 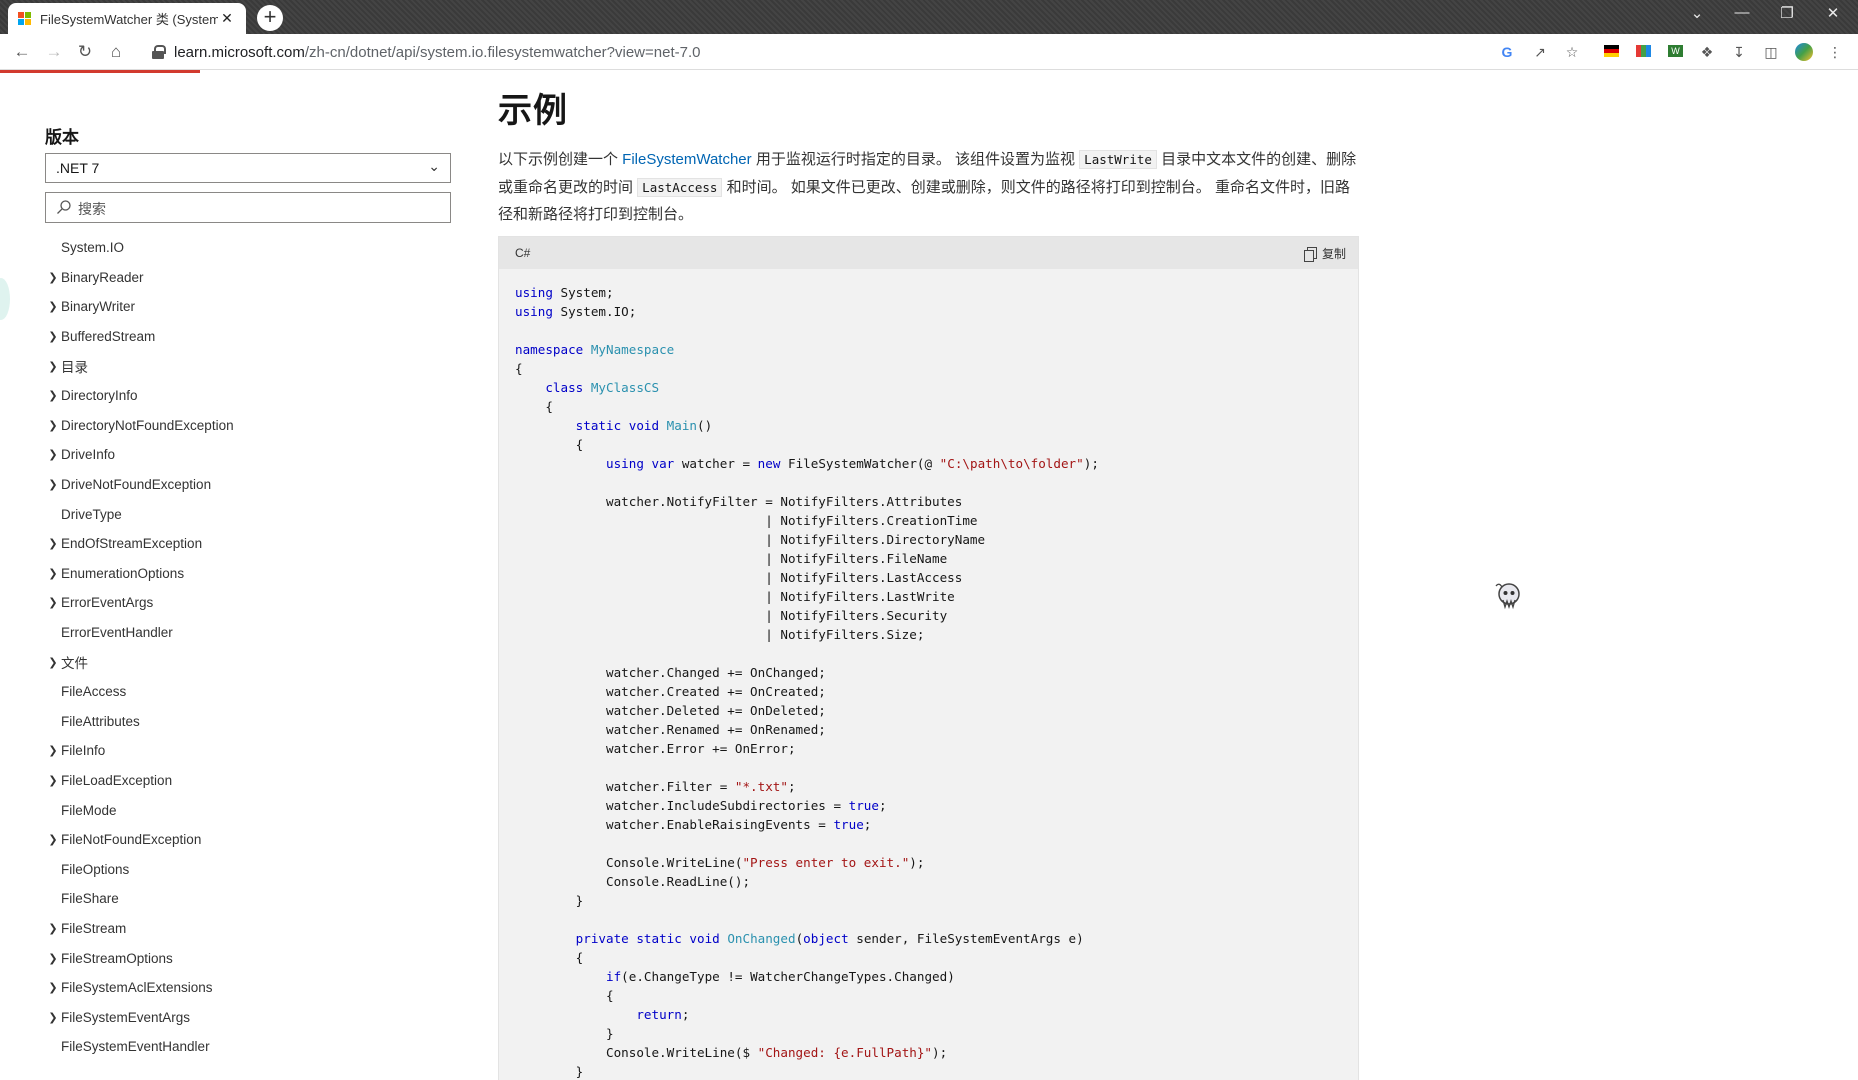 I want to click on toc-item: ❯ DriveInfo, so click(x=250, y=455).